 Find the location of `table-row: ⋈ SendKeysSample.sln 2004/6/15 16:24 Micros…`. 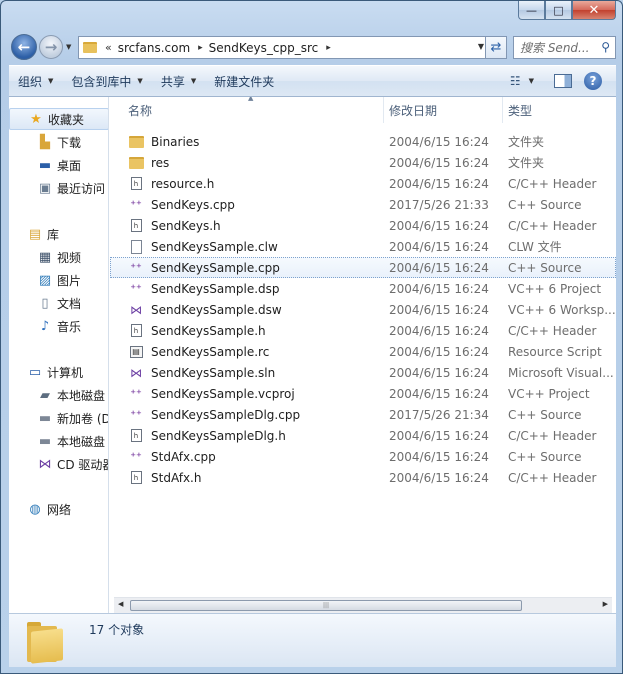

table-row: ⋈ SendKeysSample.sln 2004/6/15 16:24 Micros… is located at coordinates (363, 372).